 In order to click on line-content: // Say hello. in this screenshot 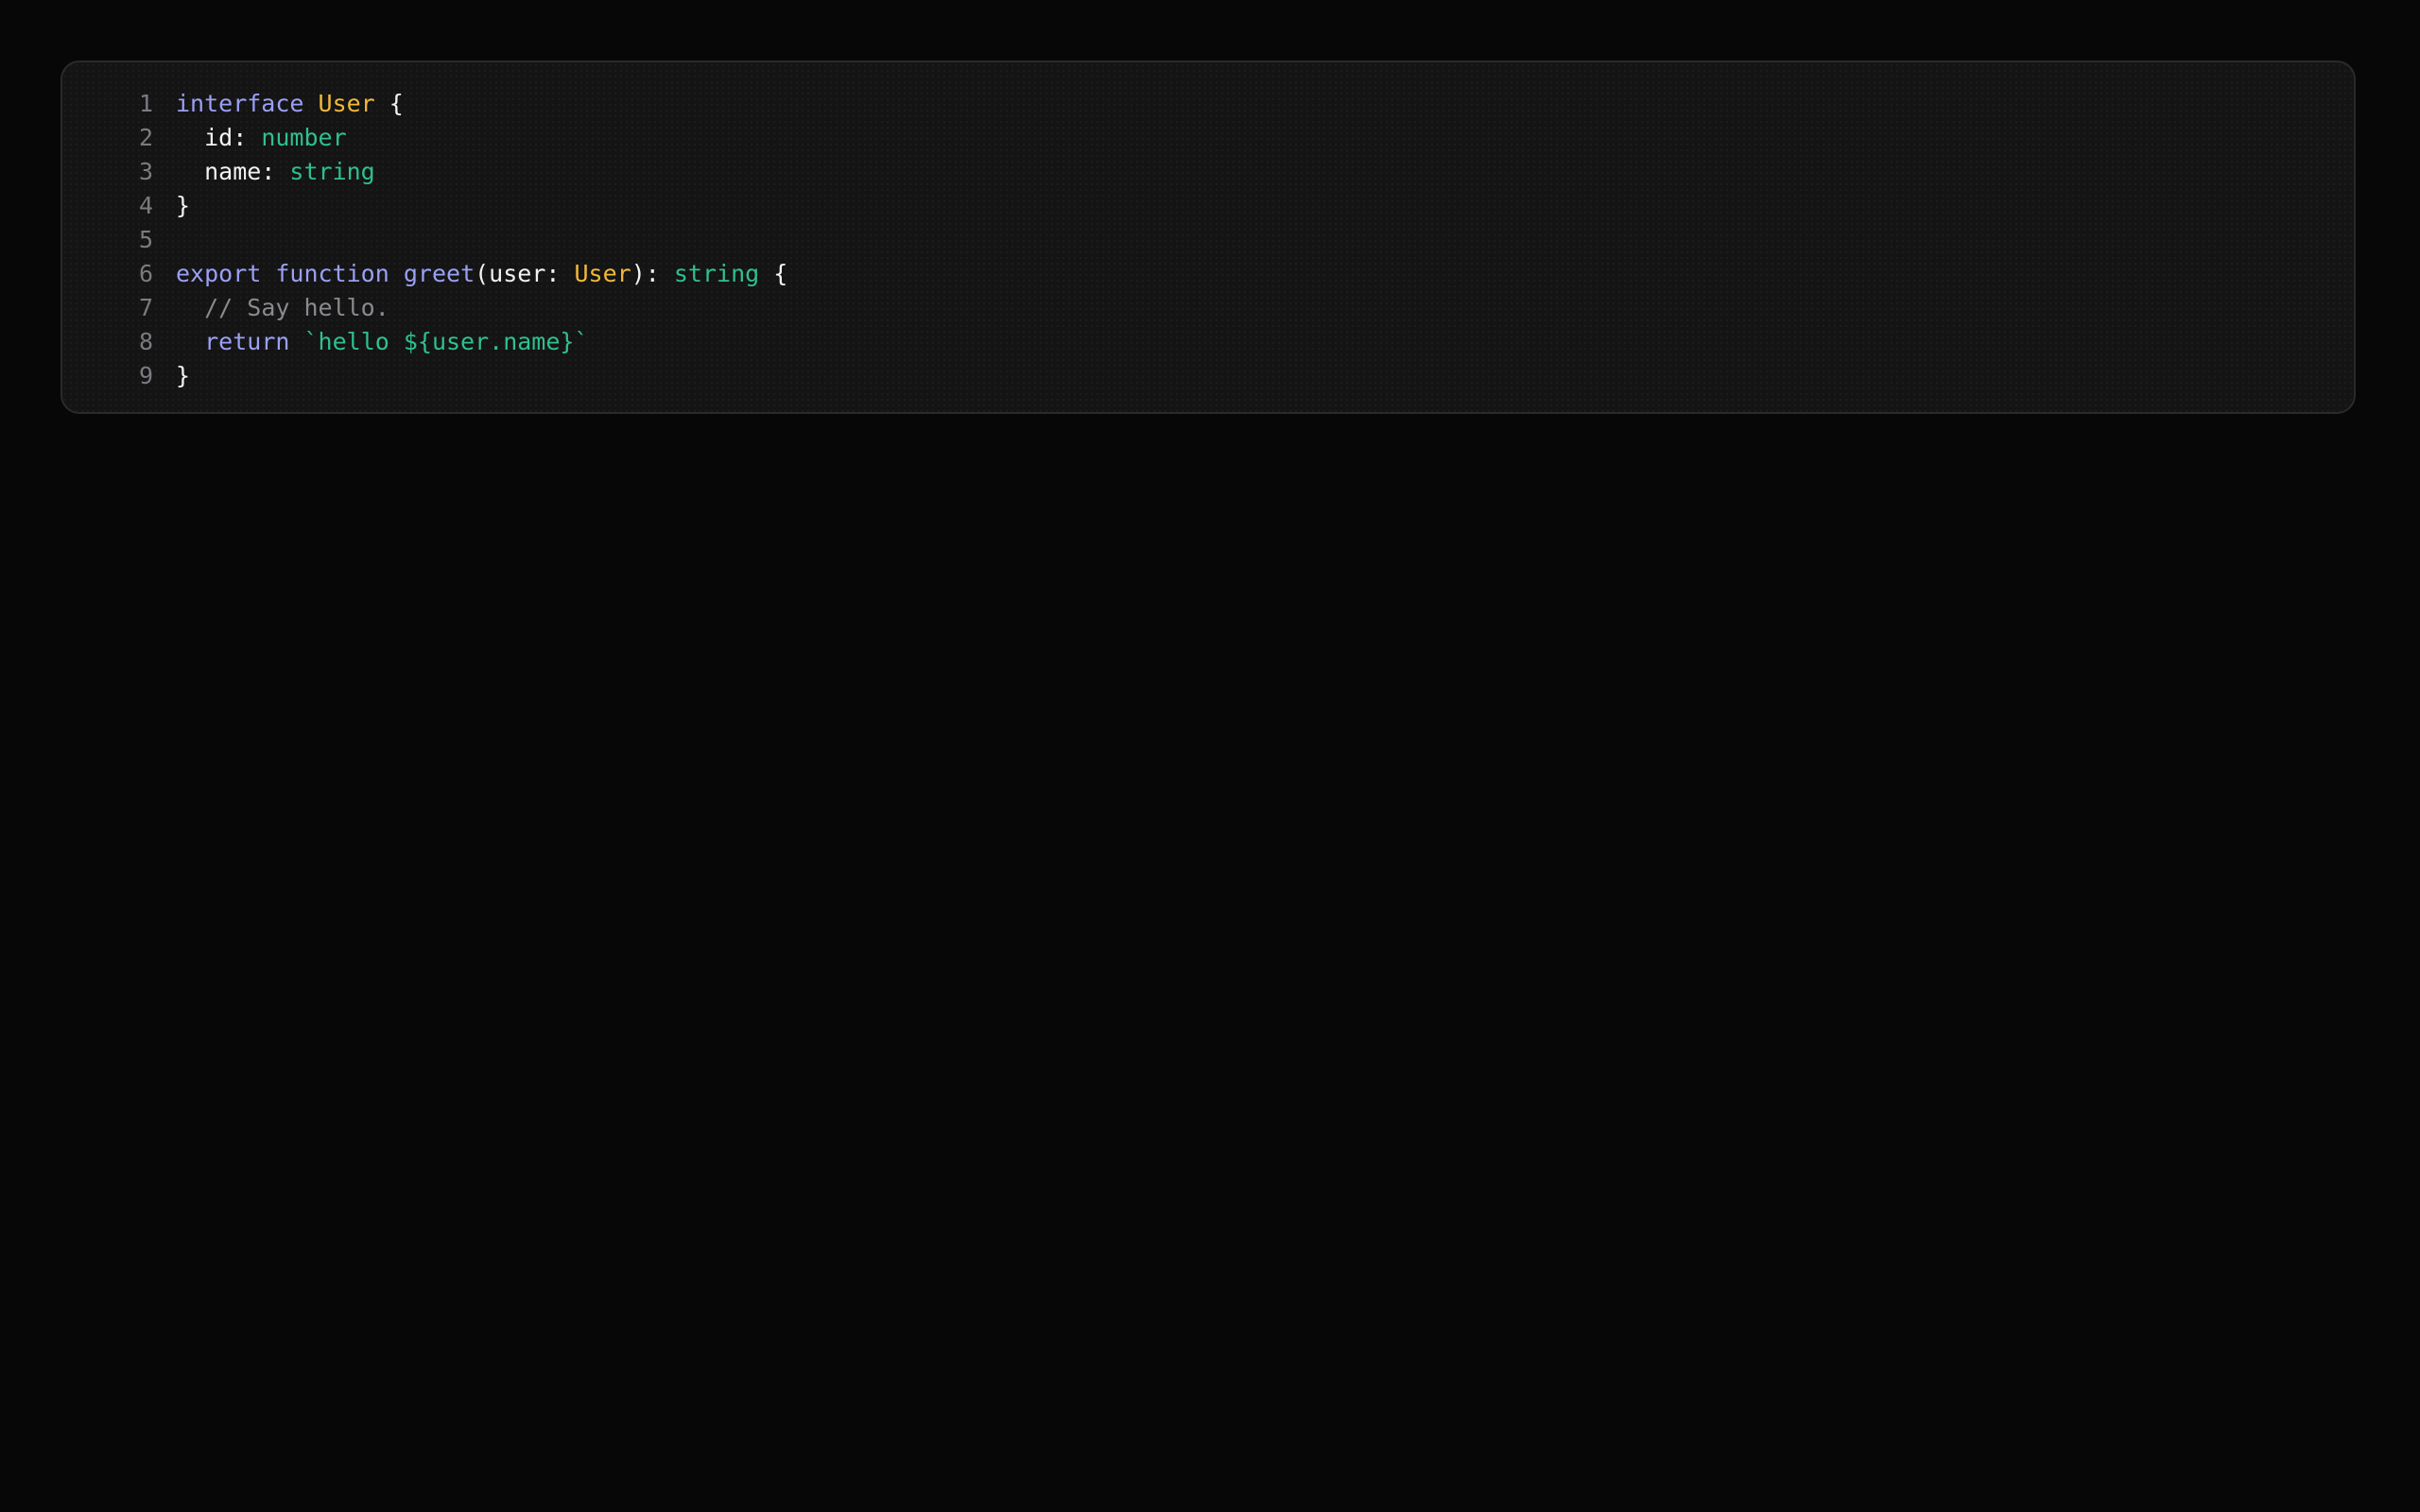, I will do `click(282, 308)`.